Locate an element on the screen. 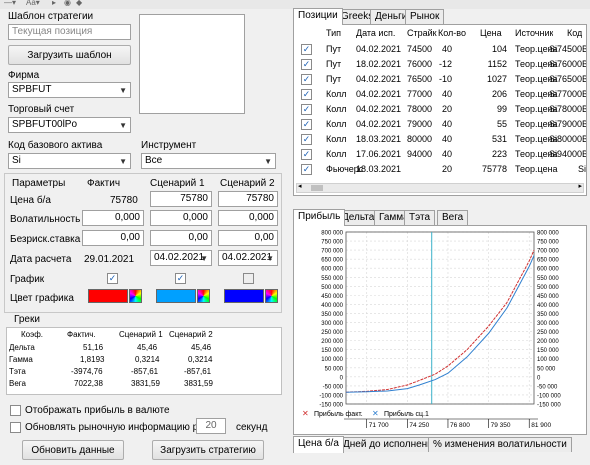 The width and height of the screenshot is (590, 465). params-header: Параметры is located at coordinates (39, 183).